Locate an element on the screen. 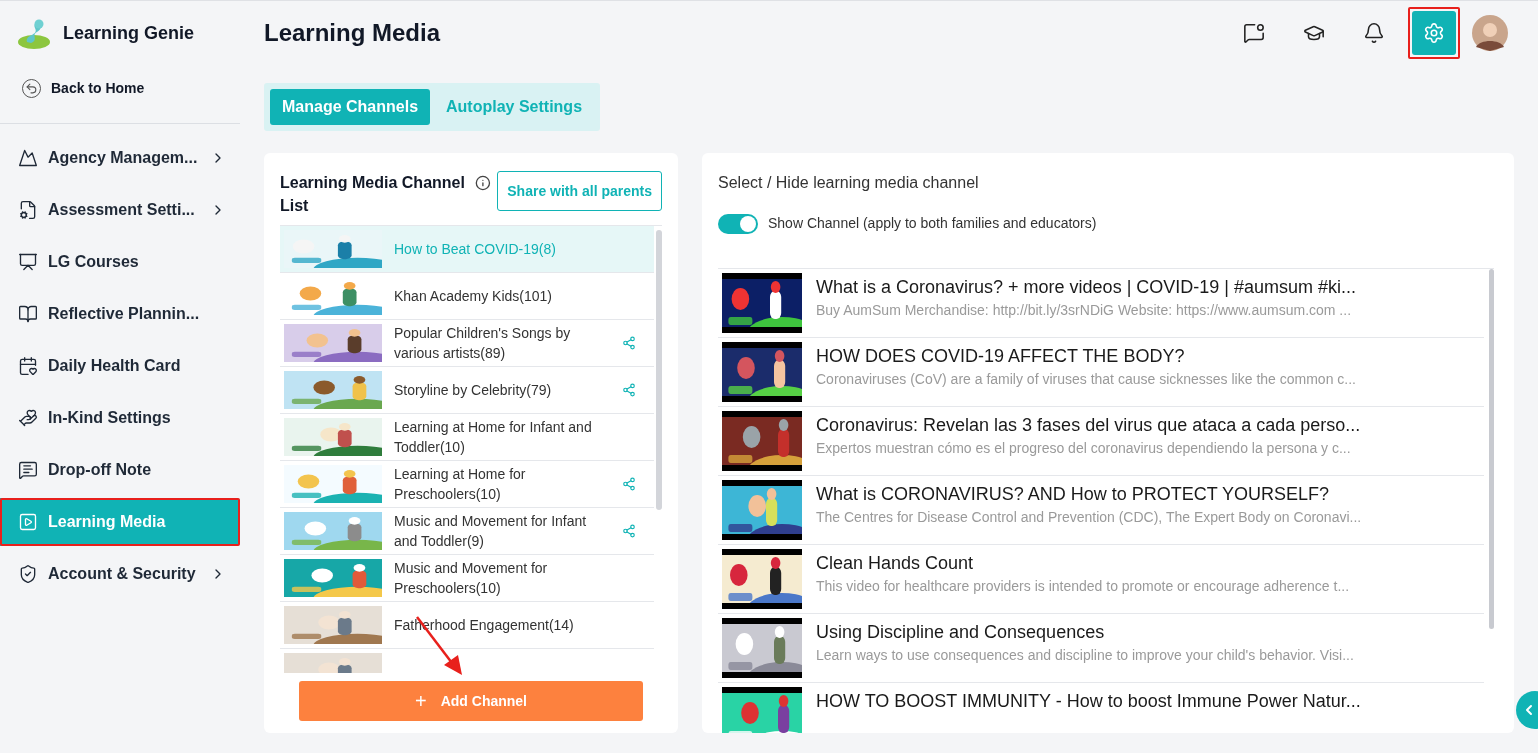 This screenshot has width=1538, height=753. sidebar-item: LG Courses is located at coordinates (120, 262).